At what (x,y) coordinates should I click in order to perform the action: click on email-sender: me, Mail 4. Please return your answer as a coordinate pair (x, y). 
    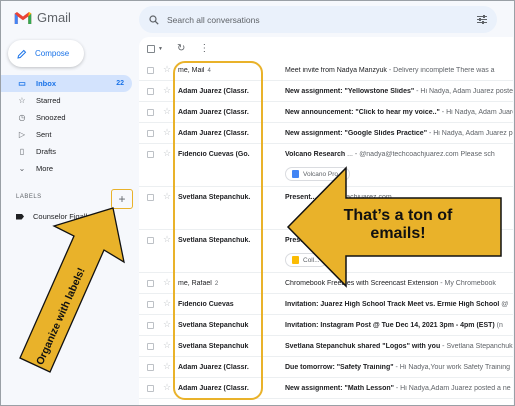
    Looking at the image, I should click on (230, 70).